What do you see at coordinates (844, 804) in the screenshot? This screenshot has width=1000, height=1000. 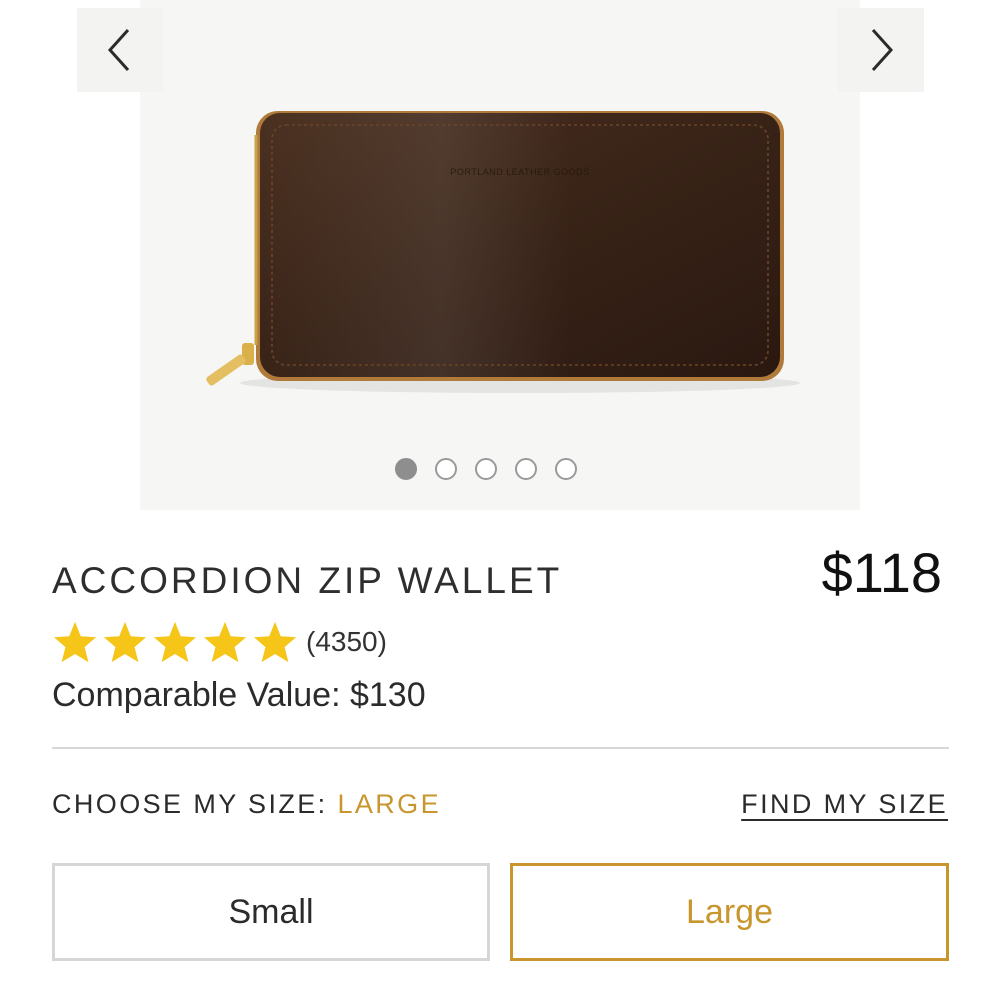 I see `find-my-size-link: FIND MY SIZE` at bounding box center [844, 804].